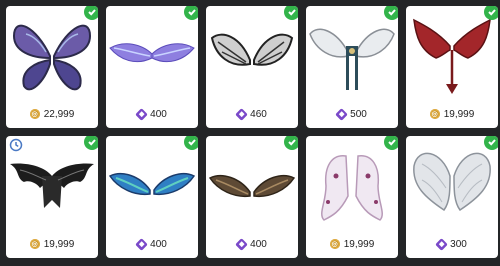  Describe the element at coordinates (452, 182) in the screenshot. I see `crystal-wings-image` at that location.